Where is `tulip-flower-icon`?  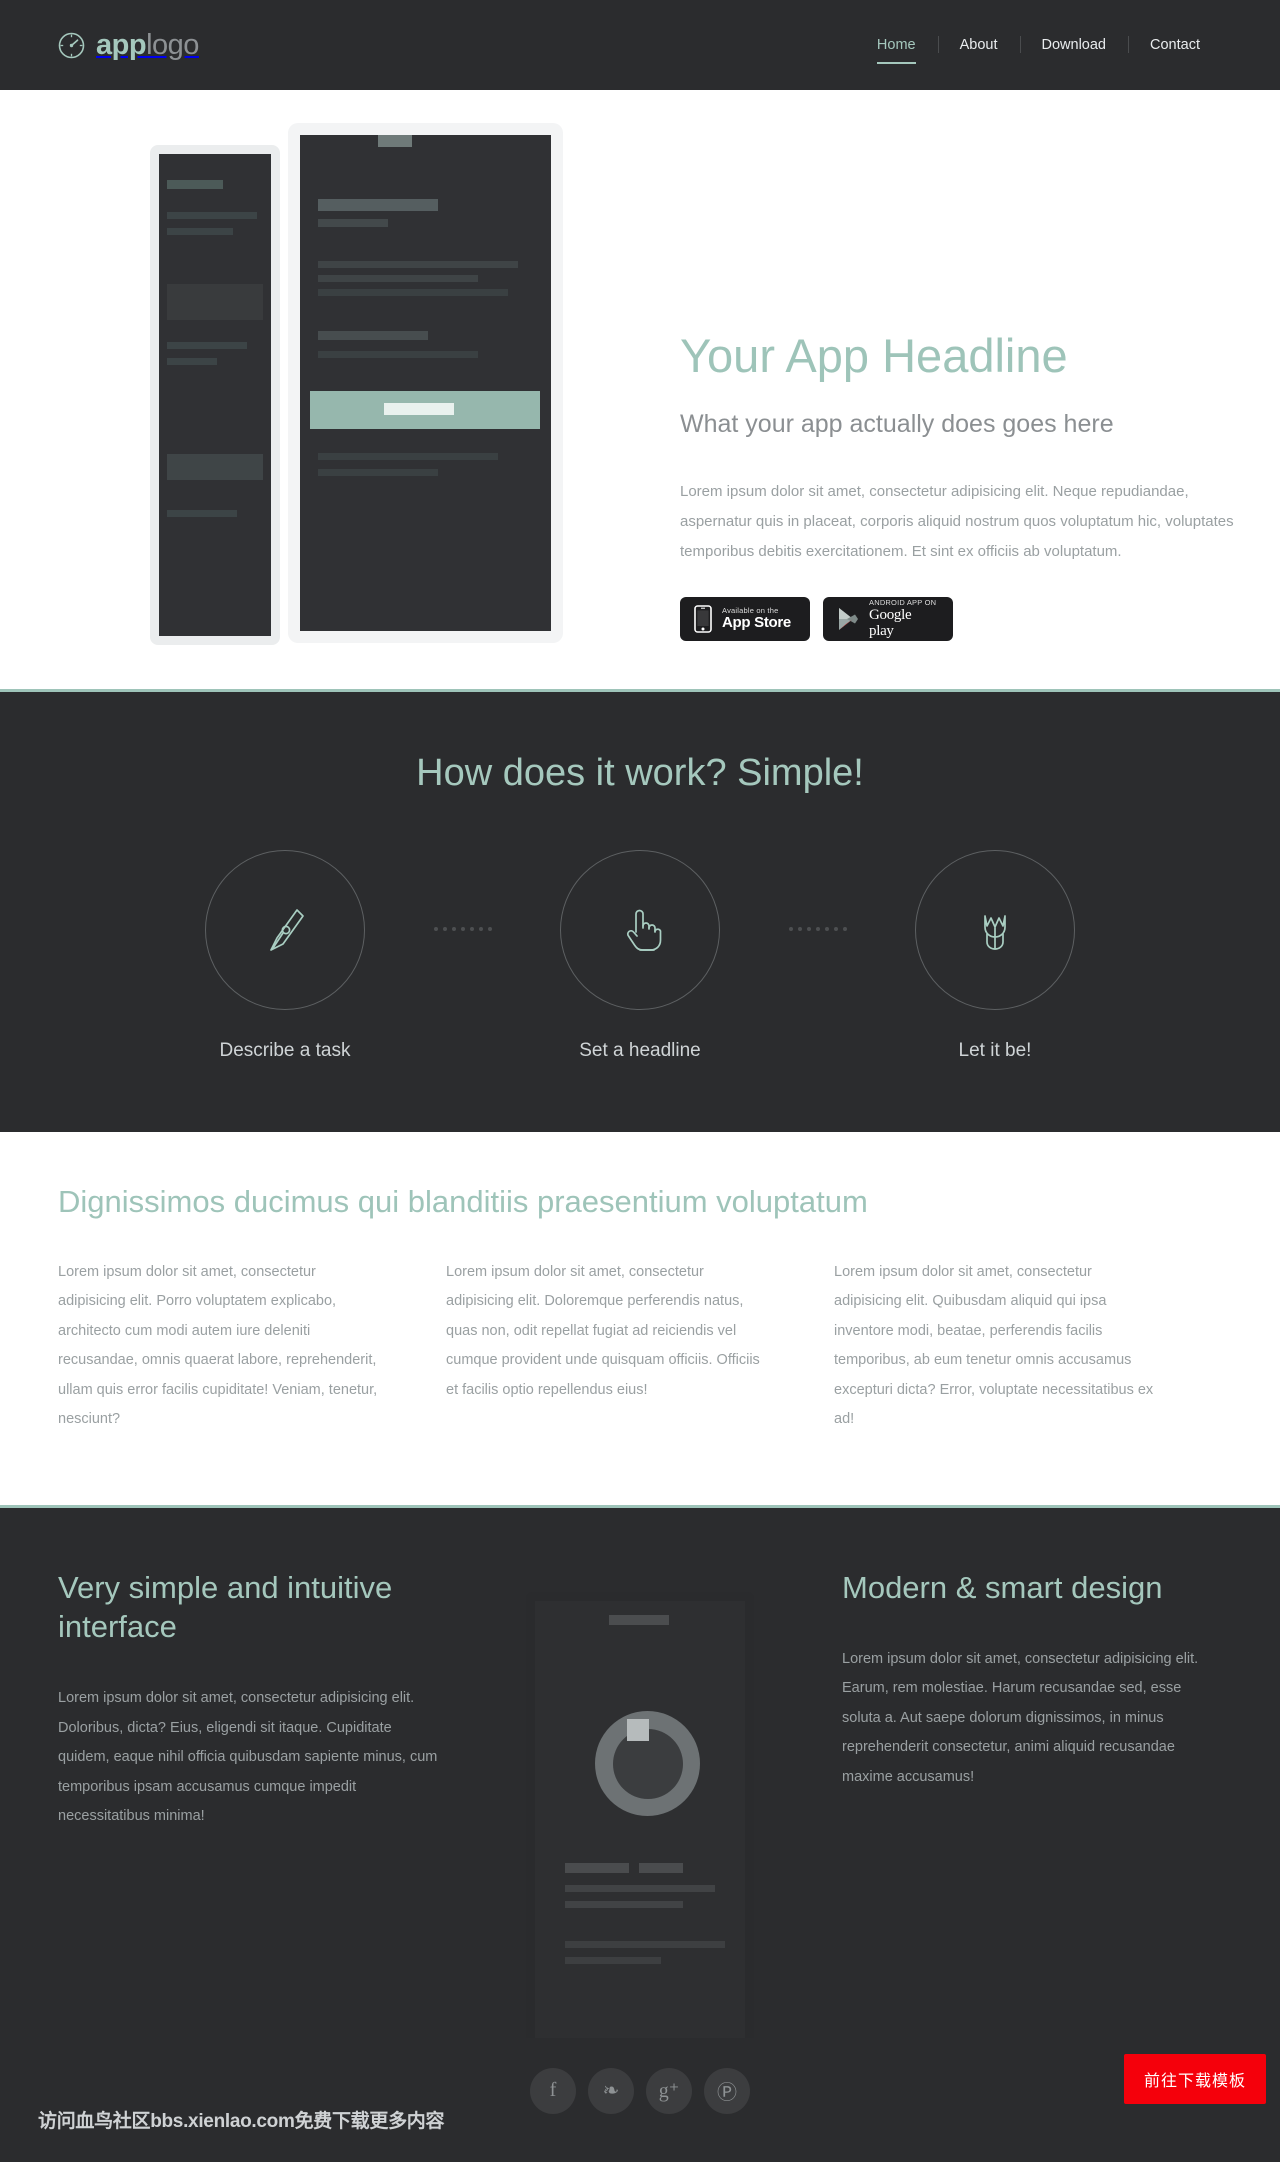 tulip-flower-icon is located at coordinates (995, 930).